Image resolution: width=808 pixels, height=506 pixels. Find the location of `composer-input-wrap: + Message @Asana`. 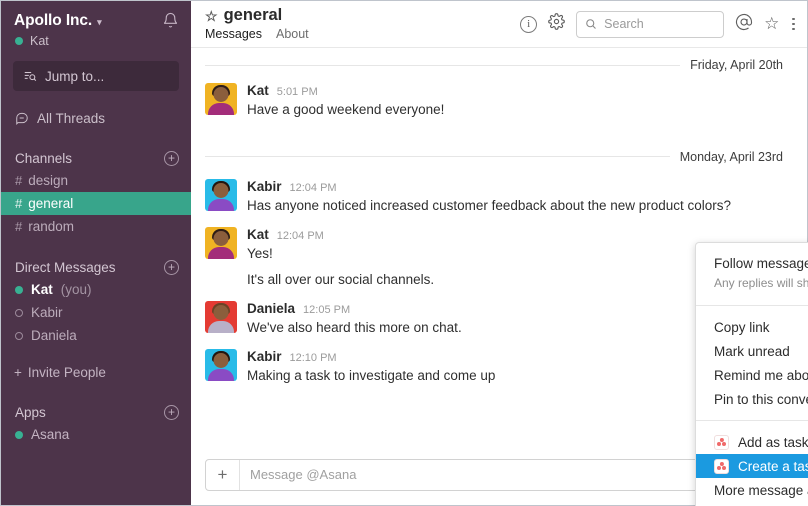

composer-input-wrap: + Message @Asana is located at coordinates (483, 474).